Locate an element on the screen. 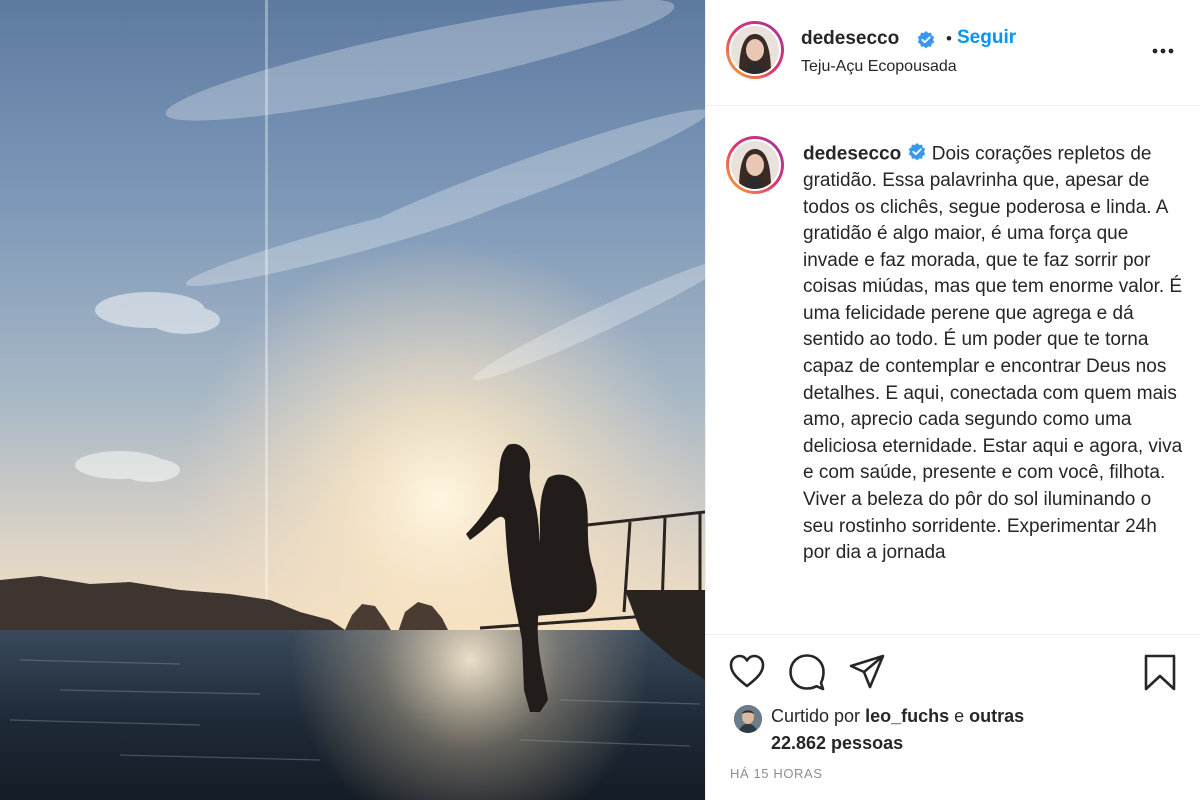 The width and height of the screenshot is (1200, 800). comment-icon is located at coordinates (807, 674).